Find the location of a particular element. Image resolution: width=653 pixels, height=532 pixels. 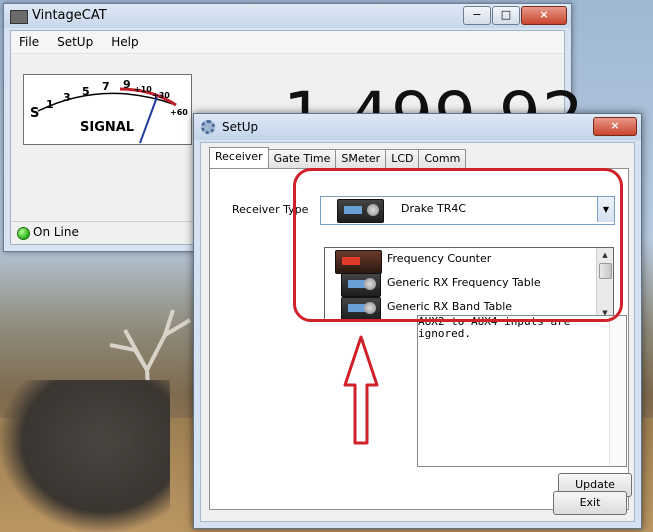

signal-meter: S 1 3 5 7 9 +10 +30 +60 SIGNAL is located at coordinates (107, 109).